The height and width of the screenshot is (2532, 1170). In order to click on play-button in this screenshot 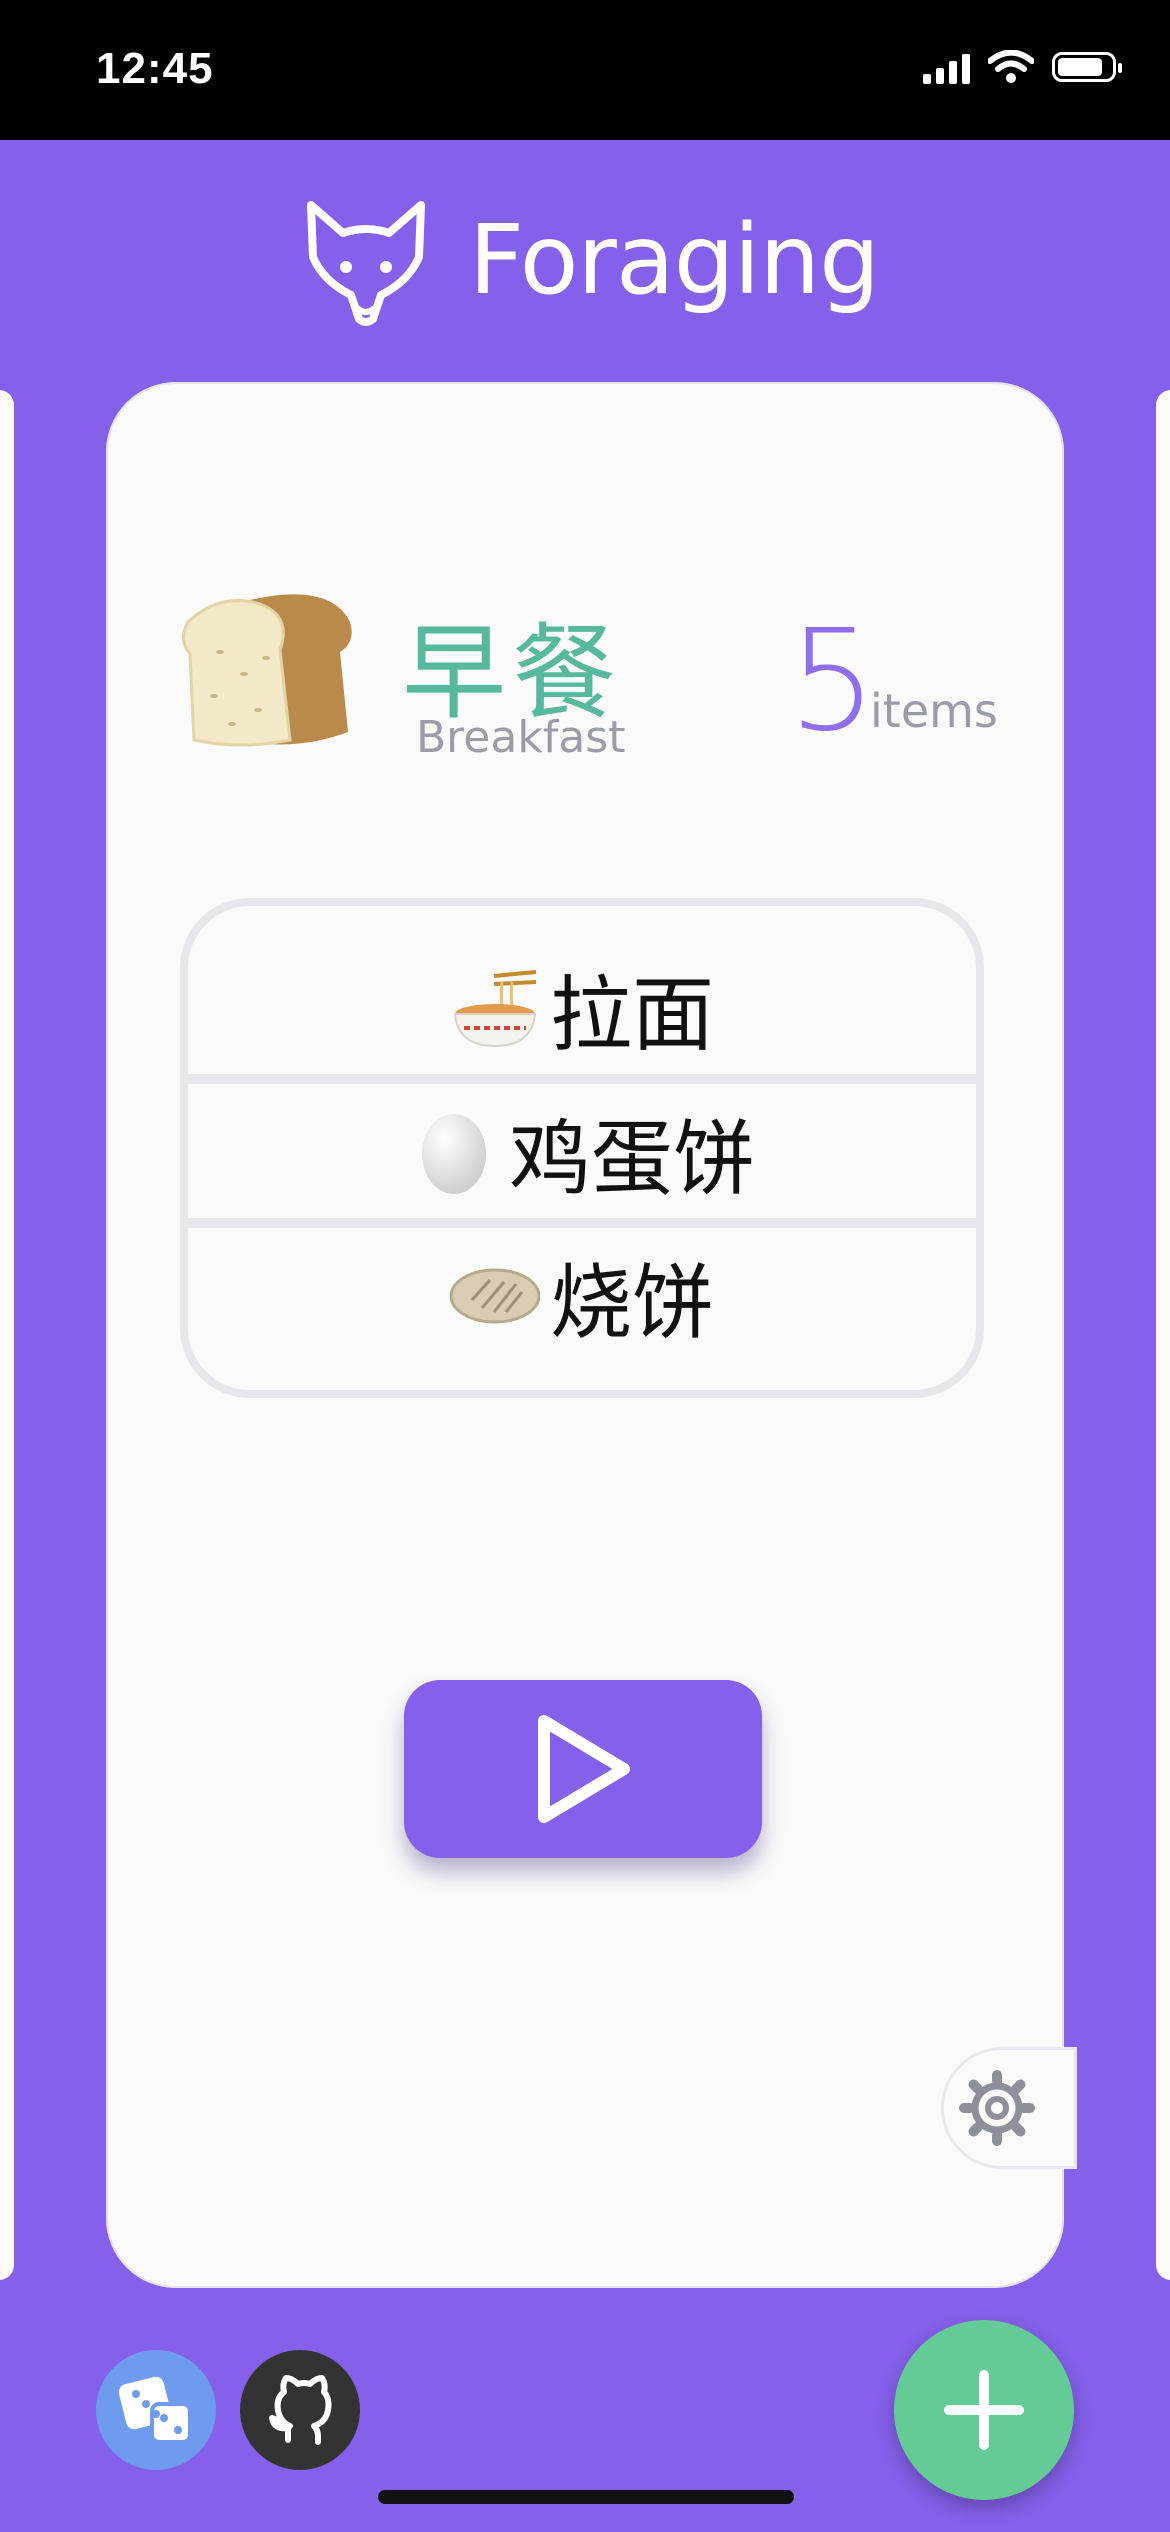, I will do `click(583, 1769)`.